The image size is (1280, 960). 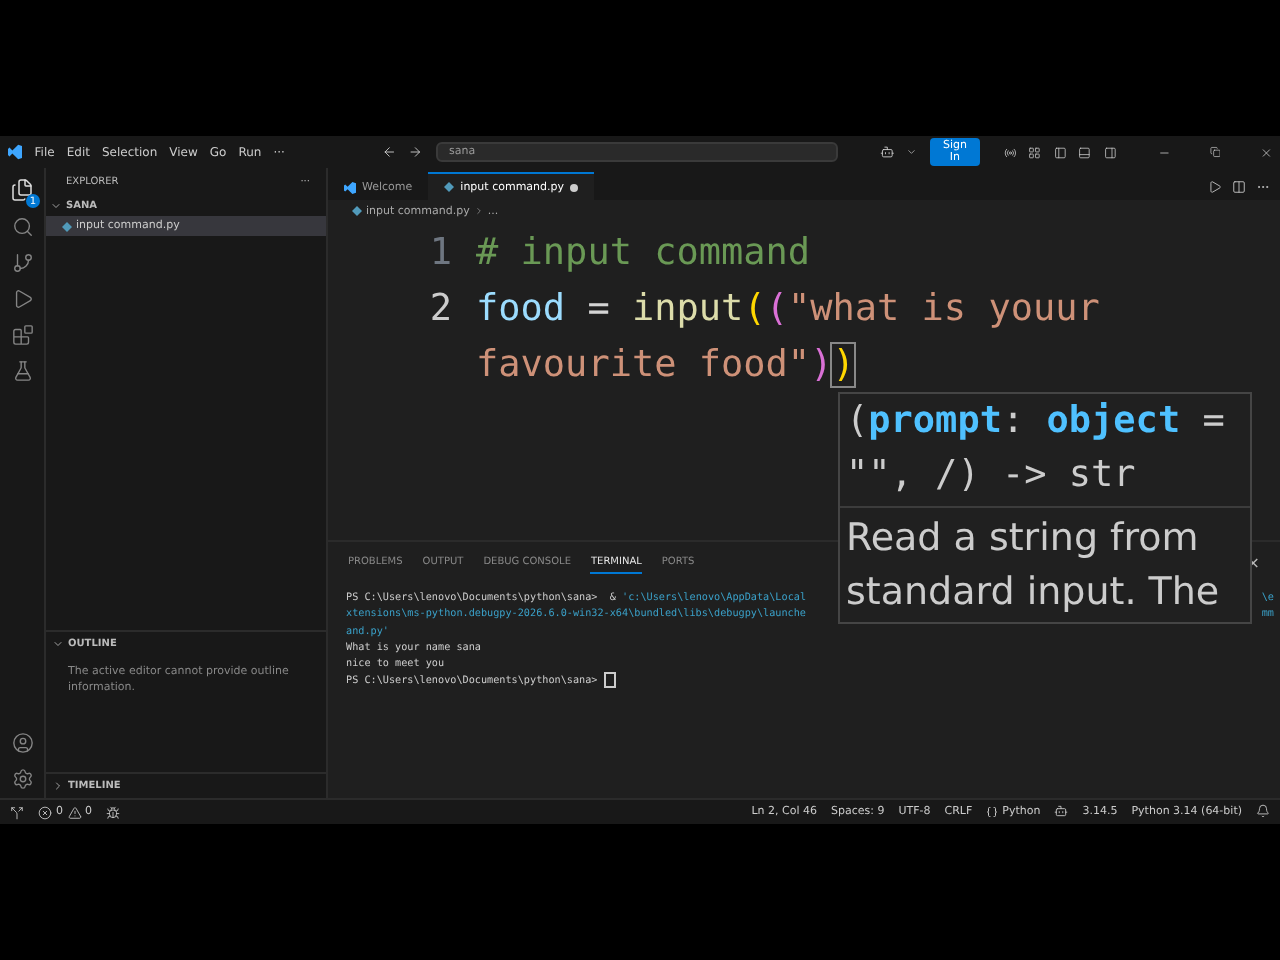 What do you see at coordinates (1215, 186) in the screenshot?
I see `run-icon` at bounding box center [1215, 186].